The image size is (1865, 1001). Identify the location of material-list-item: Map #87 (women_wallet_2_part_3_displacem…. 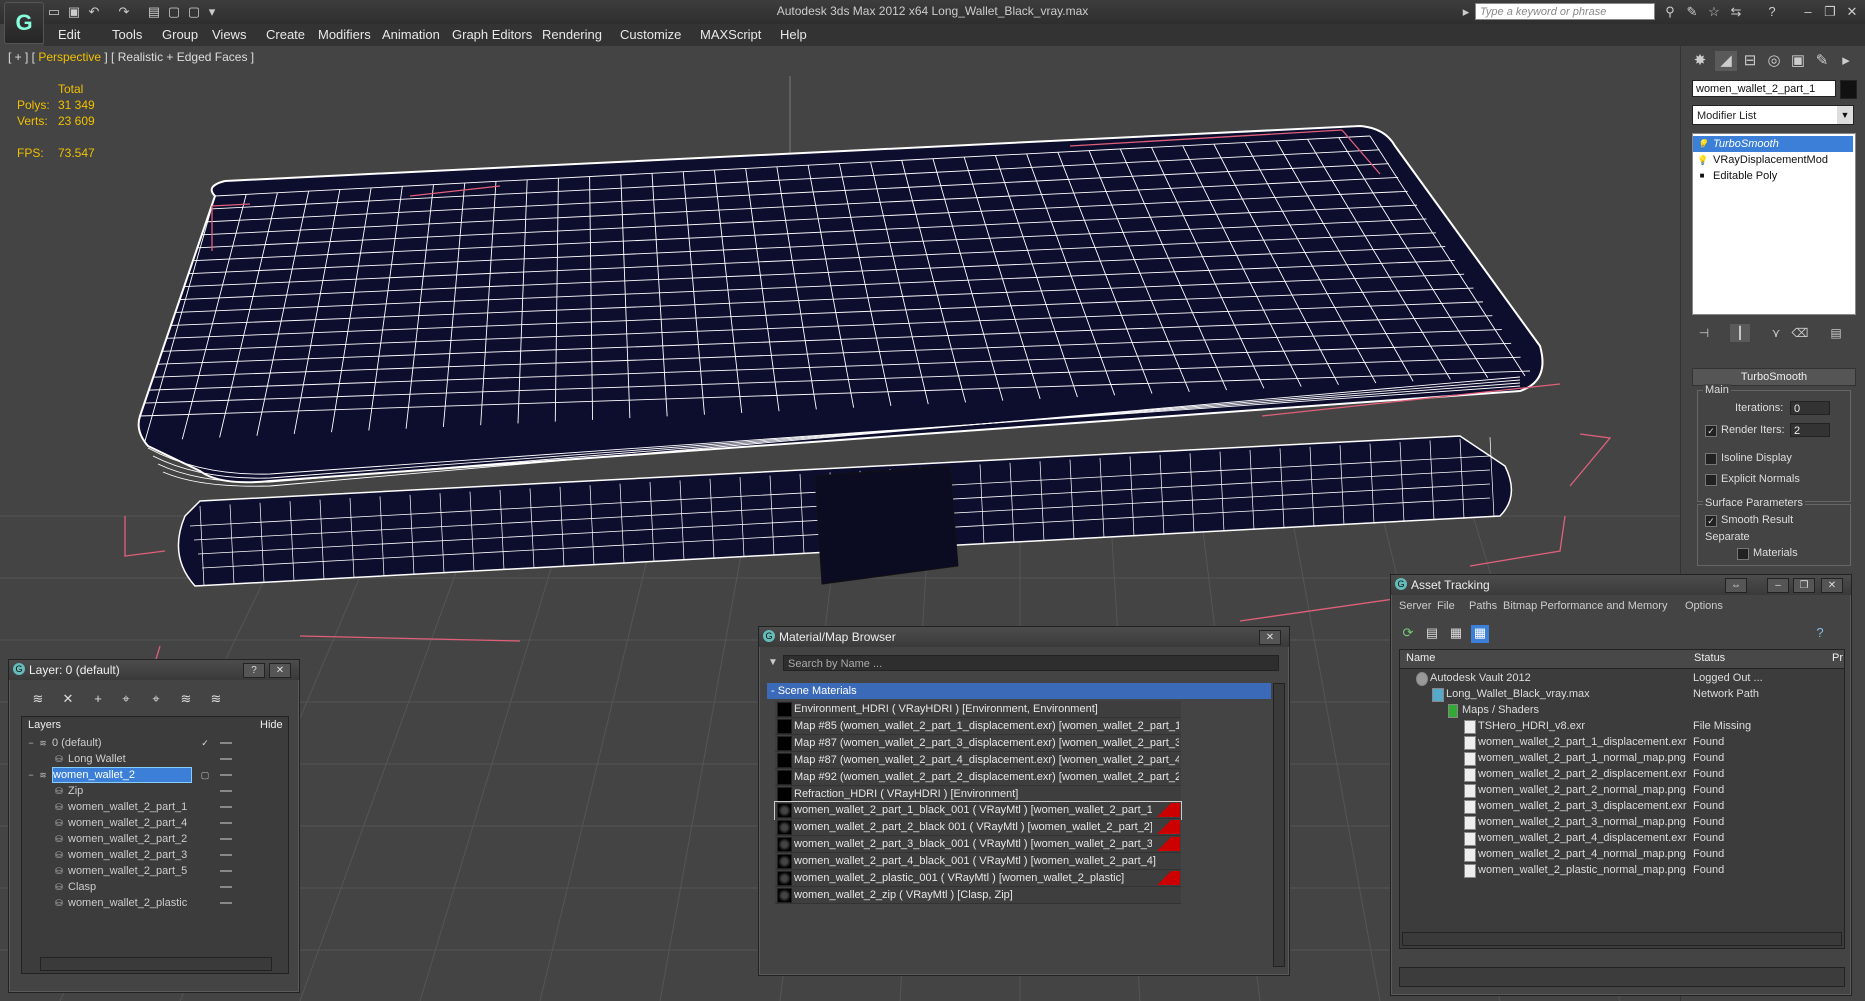
(978, 743).